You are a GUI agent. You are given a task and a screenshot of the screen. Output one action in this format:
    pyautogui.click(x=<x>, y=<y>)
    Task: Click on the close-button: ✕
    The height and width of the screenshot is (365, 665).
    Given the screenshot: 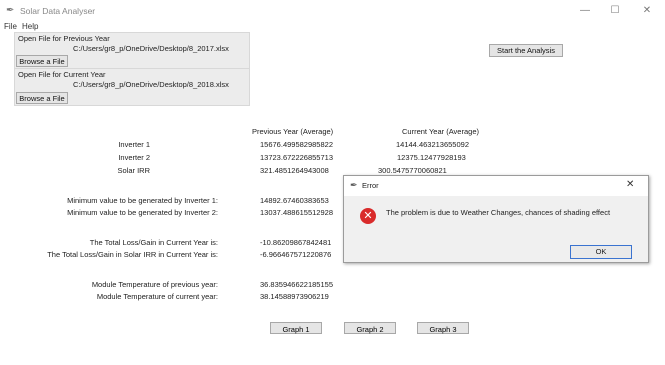 What is the action you would take?
    pyautogui.click(x=647, y=11)
    